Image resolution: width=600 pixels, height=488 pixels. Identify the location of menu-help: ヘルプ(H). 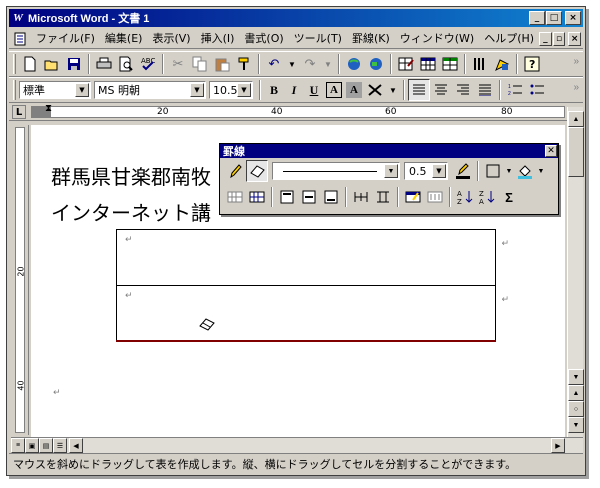
(509, 39).